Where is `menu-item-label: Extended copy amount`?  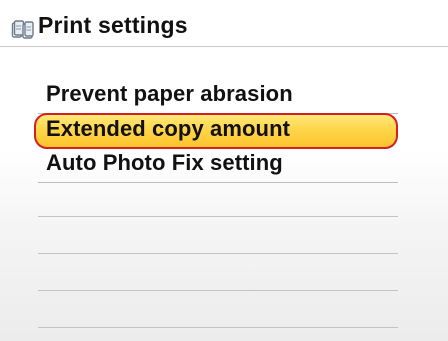
menu-item-label: Extended copy amount is located at coordinates (168, 128).